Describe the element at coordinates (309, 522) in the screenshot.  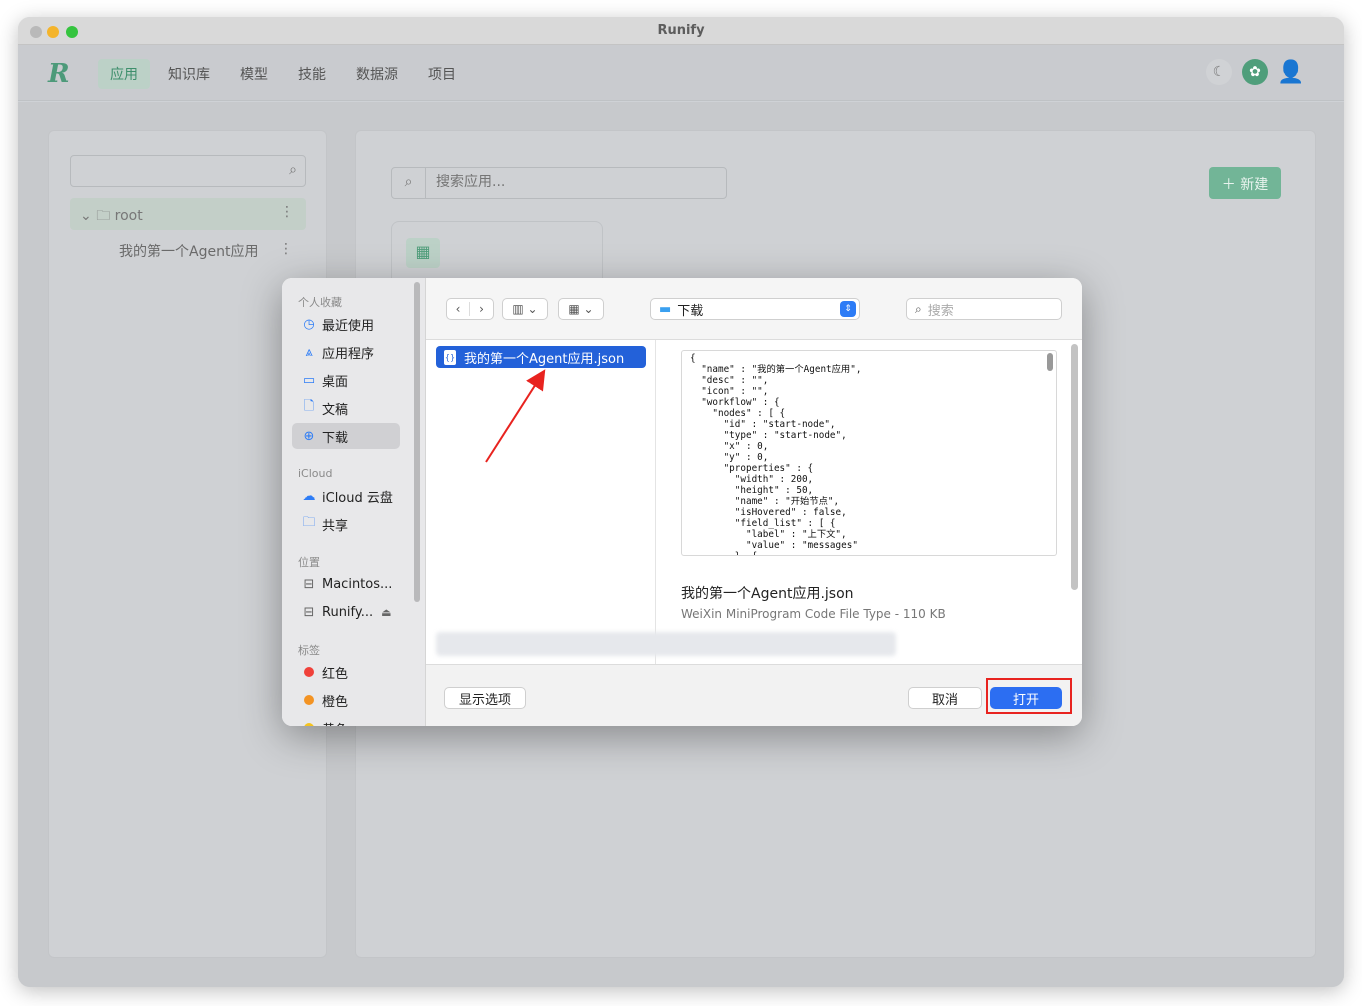
I see `shared-folder-icon: 🗀` at that location.